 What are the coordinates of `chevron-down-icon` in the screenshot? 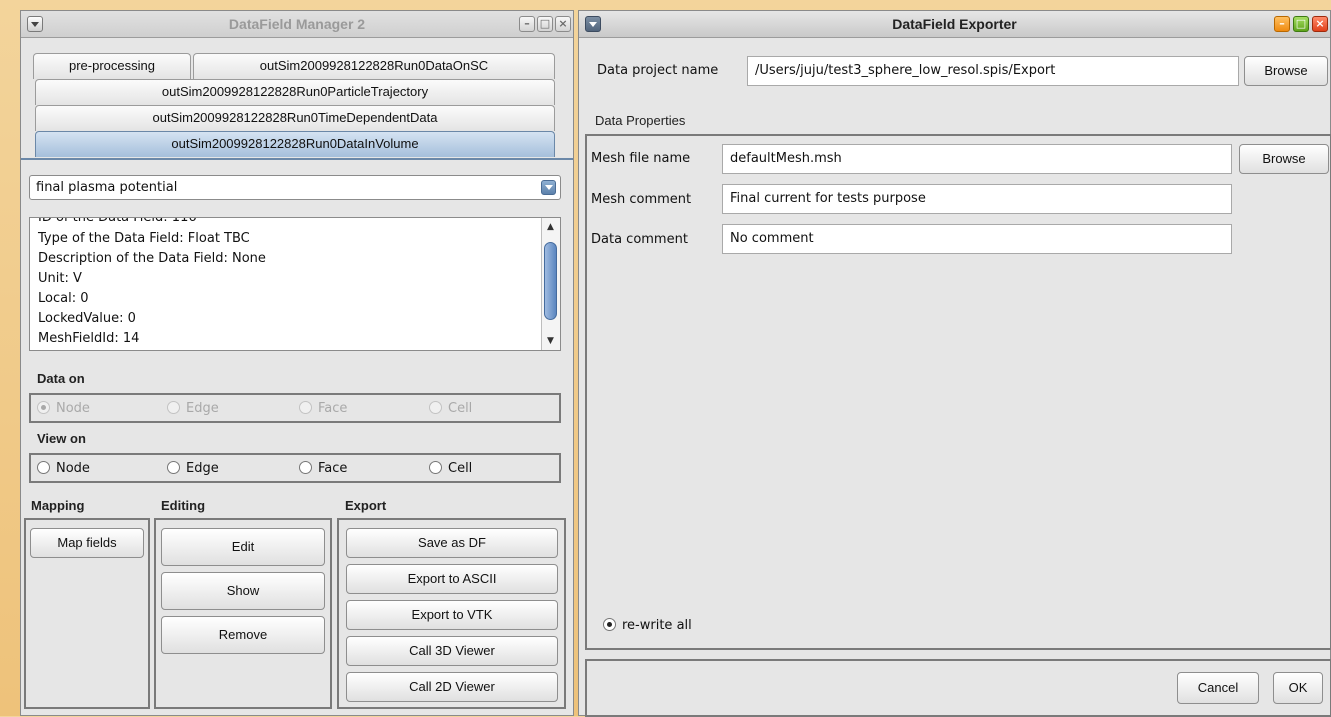 It's located at (548, 187).